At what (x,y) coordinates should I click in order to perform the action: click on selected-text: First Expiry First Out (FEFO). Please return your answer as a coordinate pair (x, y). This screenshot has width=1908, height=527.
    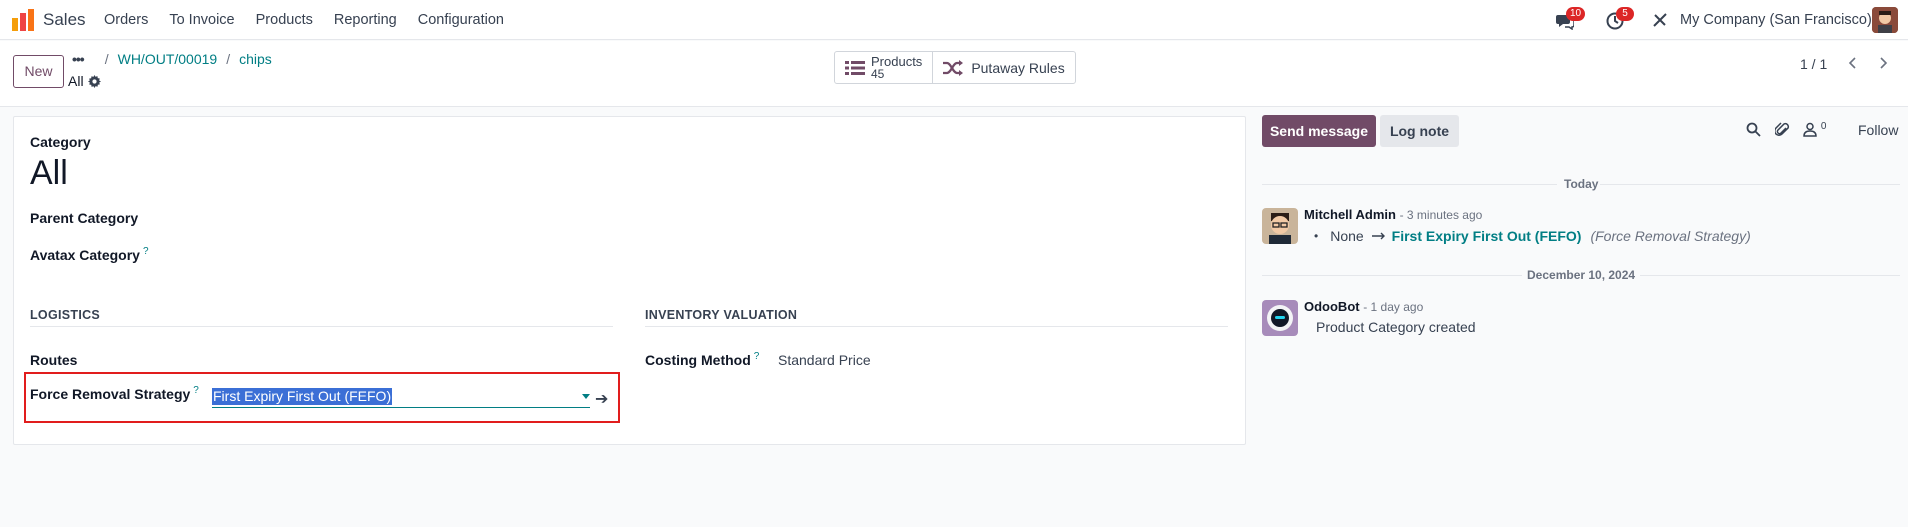
    Looking at the image, I should click on (302, 396).